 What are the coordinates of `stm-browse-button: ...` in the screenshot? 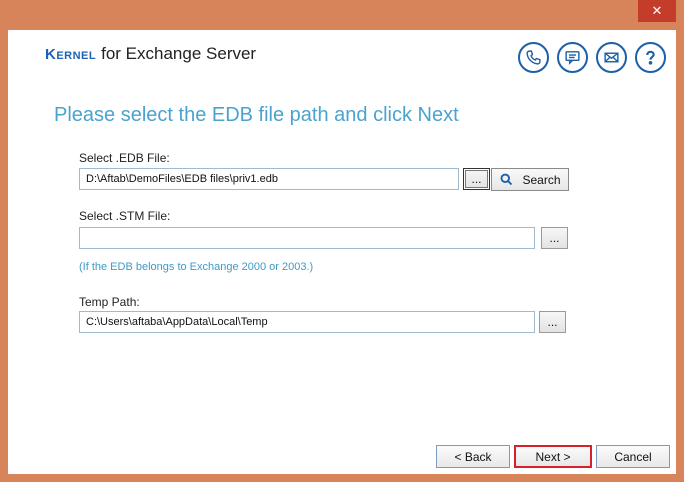 It's located at (554, 238).